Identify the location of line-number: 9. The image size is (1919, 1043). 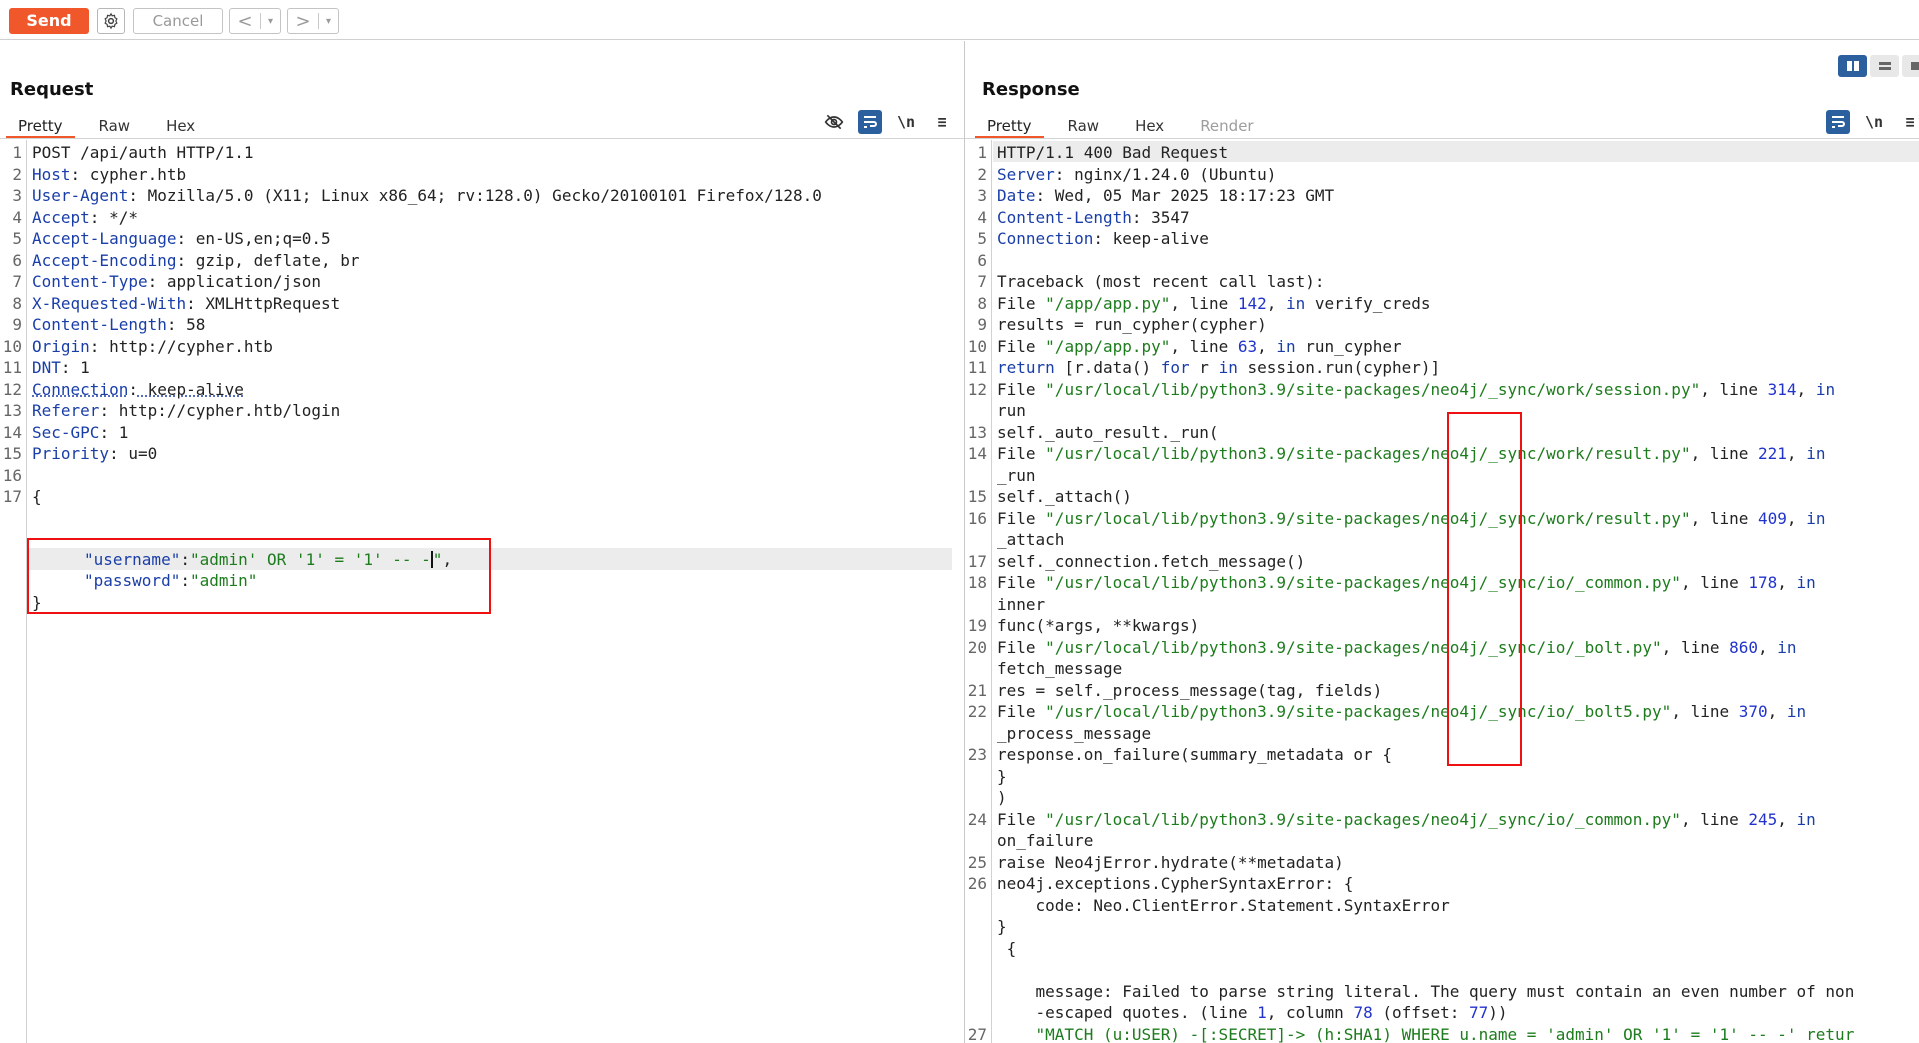
(17, 324).